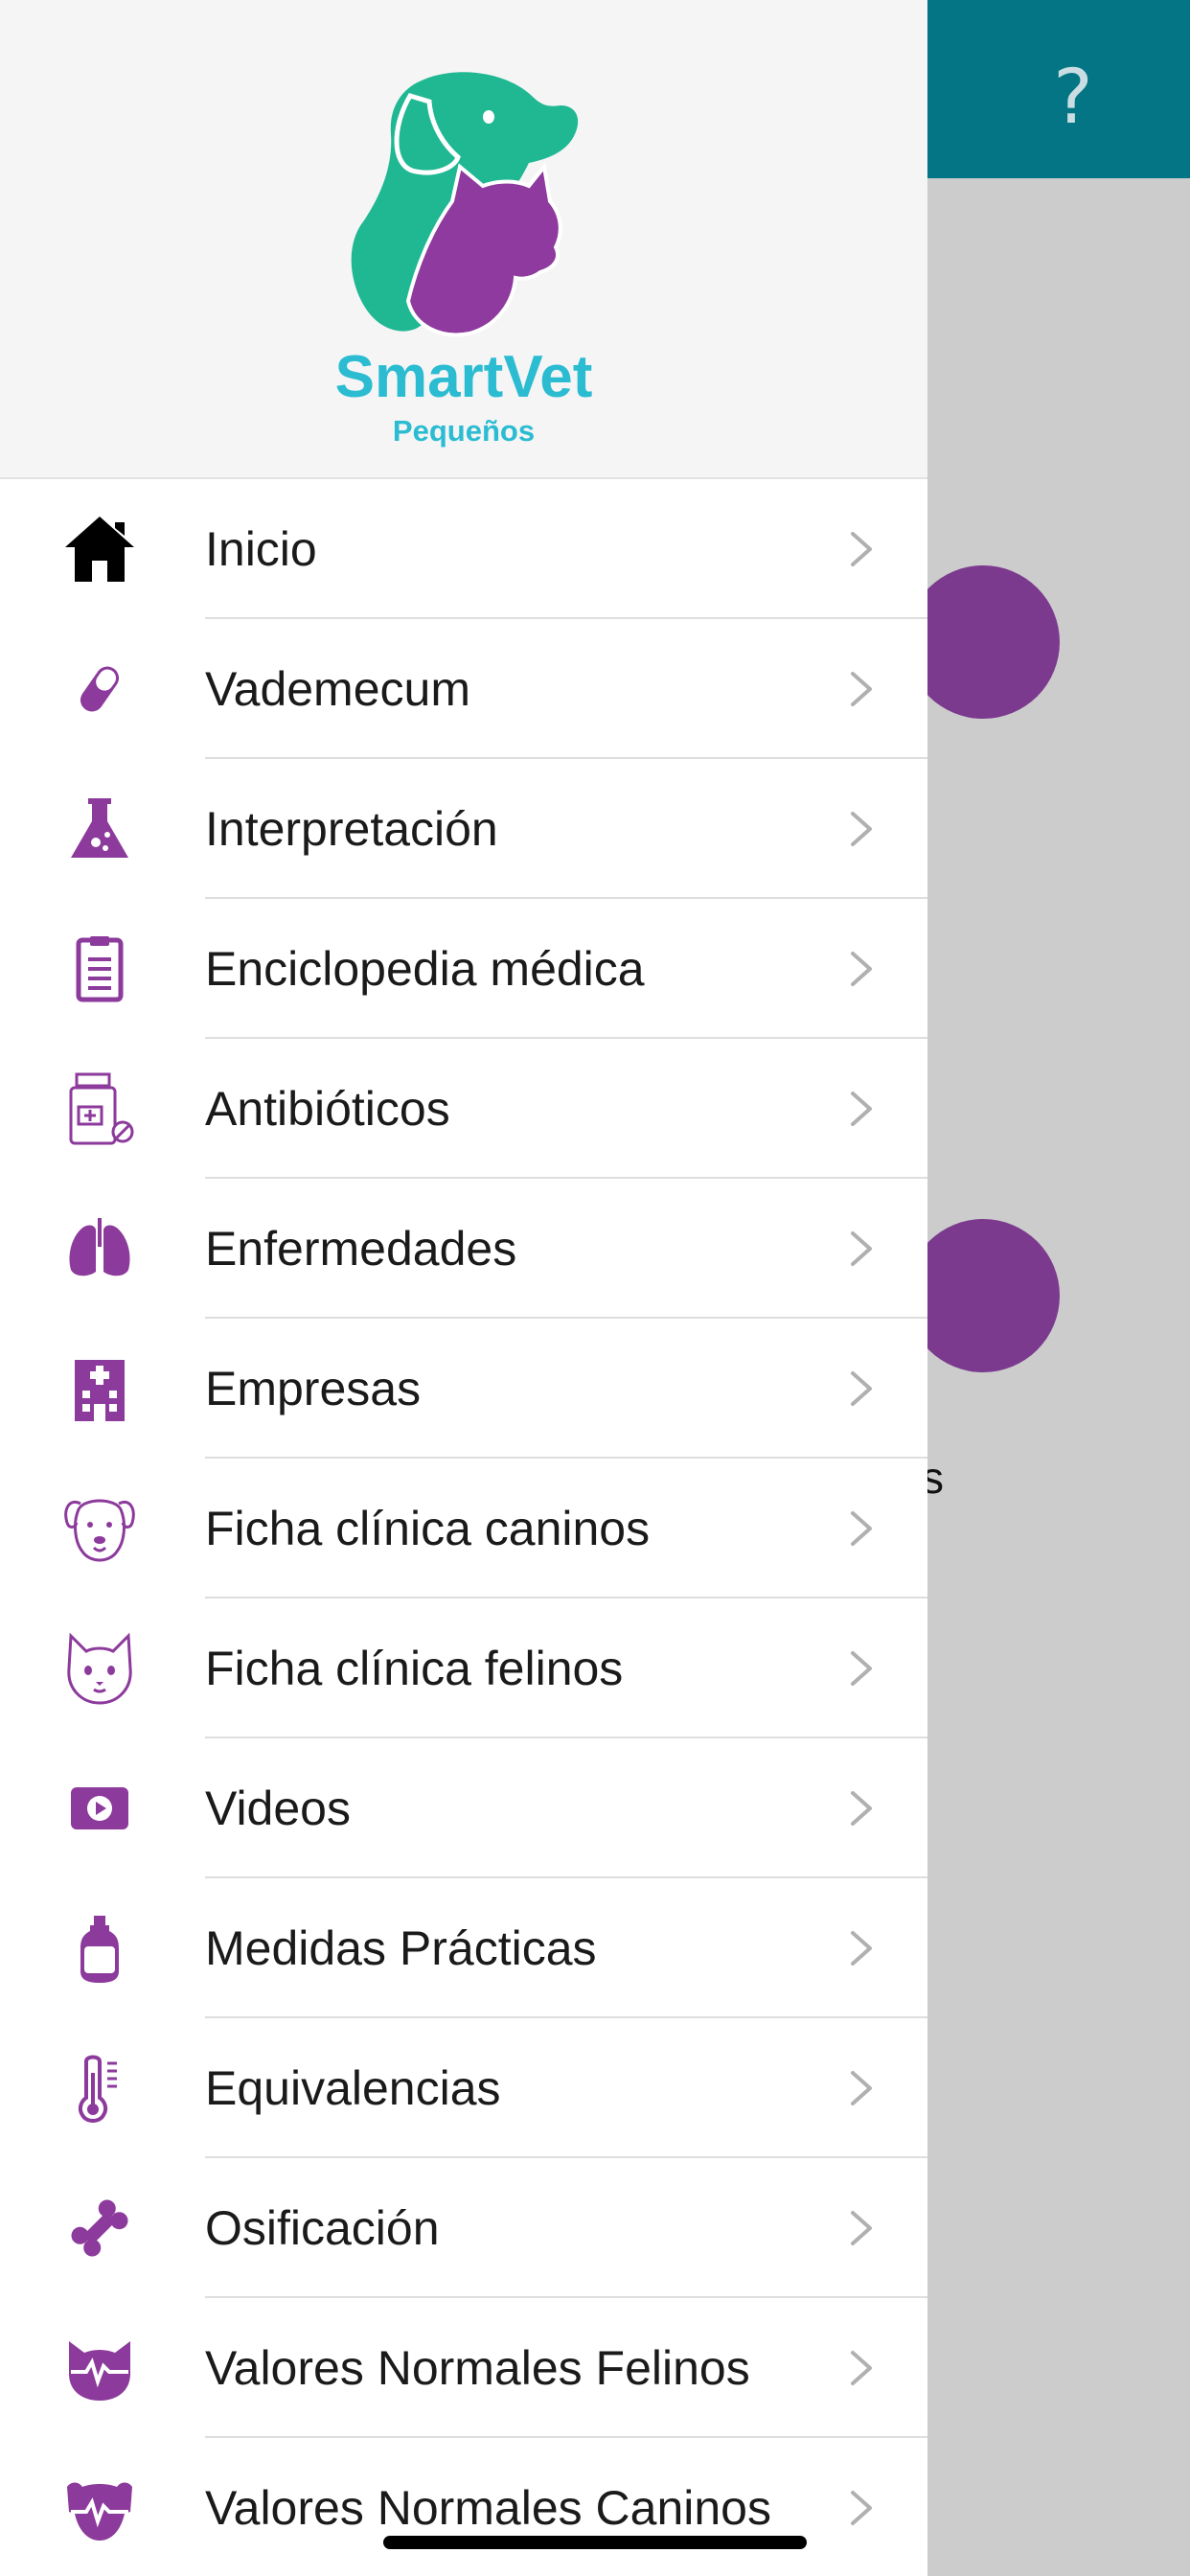 The height and width of the screenshot is (2576, 1190). I want to click on thermometer-icon, so click(99, 2088).